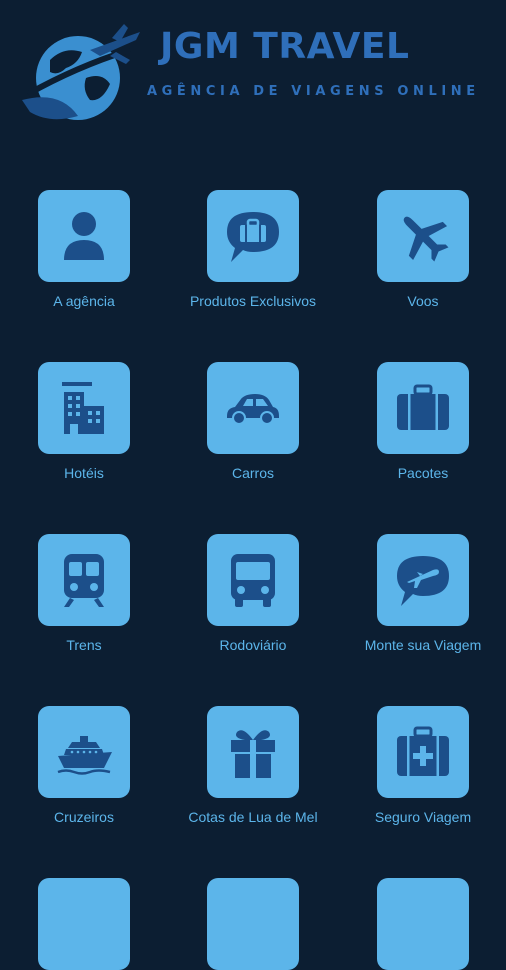 The image size is (506, 970). What do you see at coordinates (84, 301) in the screenshot?
I see `menu-item-label: A agência` at bounding box center [84, 301].